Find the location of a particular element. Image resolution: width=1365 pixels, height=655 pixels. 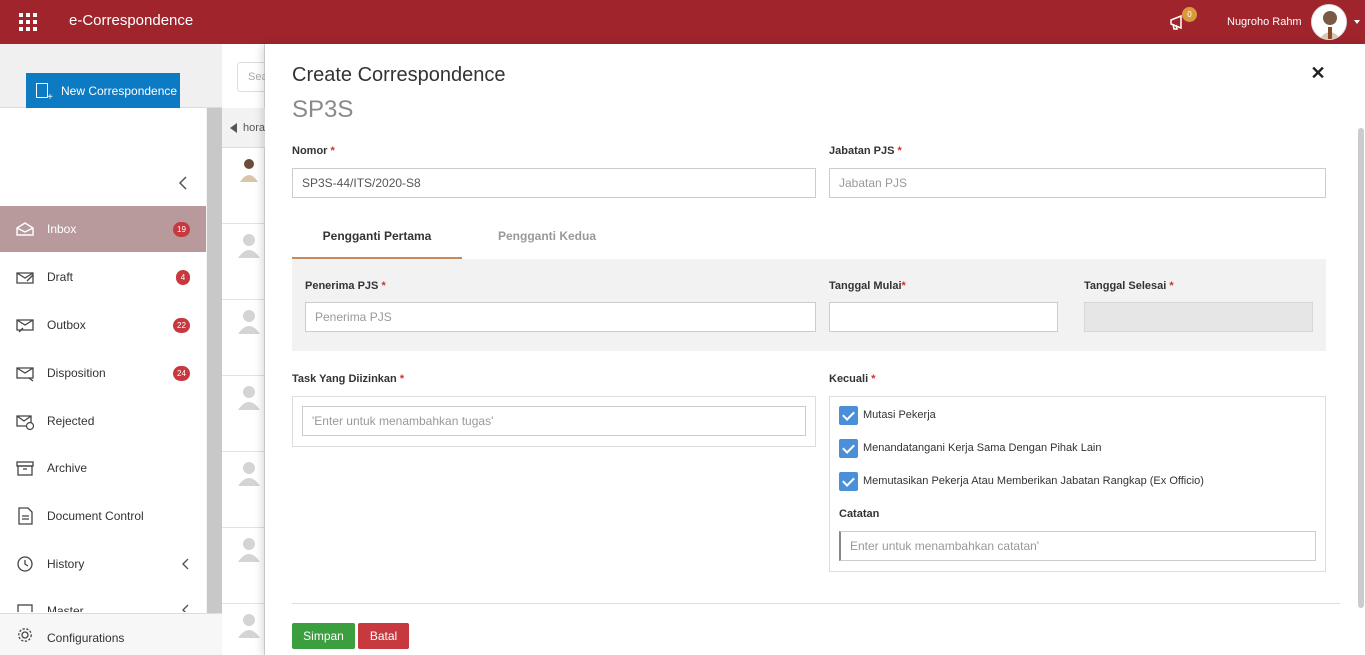

archive-icon is located at coordinates (25, 468).